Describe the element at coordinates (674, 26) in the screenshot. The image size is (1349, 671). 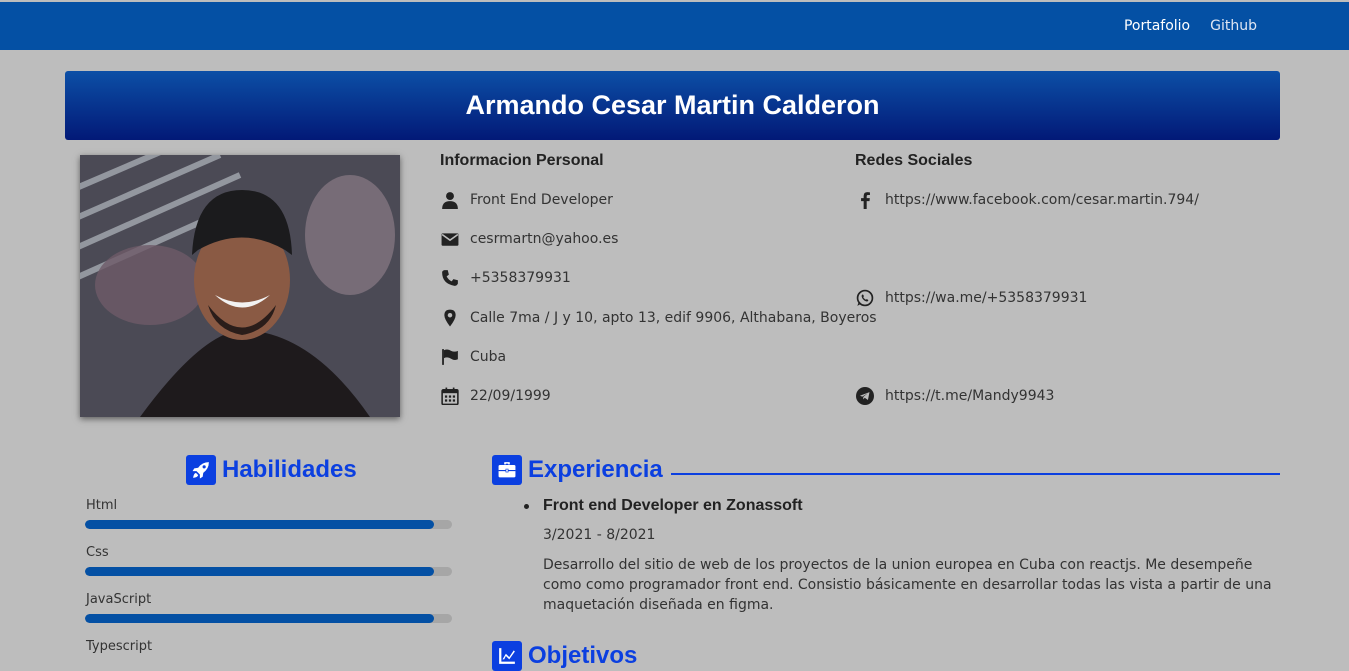
I see `top-navbar: Portafolio Github` at that location.